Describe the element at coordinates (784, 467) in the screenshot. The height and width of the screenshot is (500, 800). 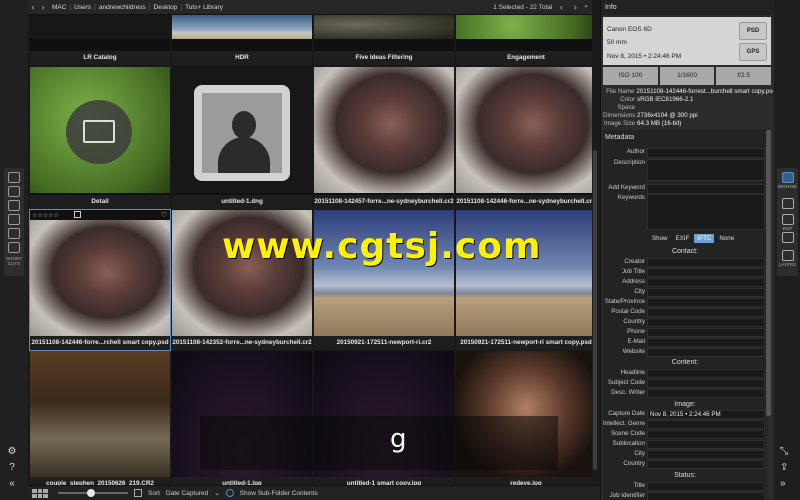
I see `share-icon: ⇪` at that location.